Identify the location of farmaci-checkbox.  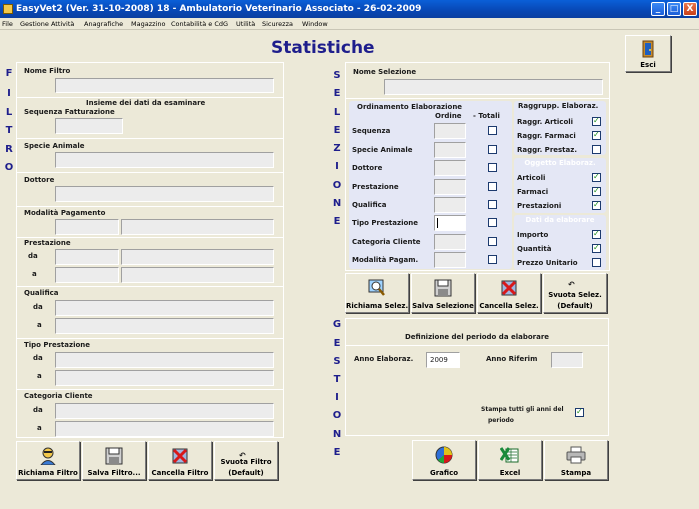
(596, 191).